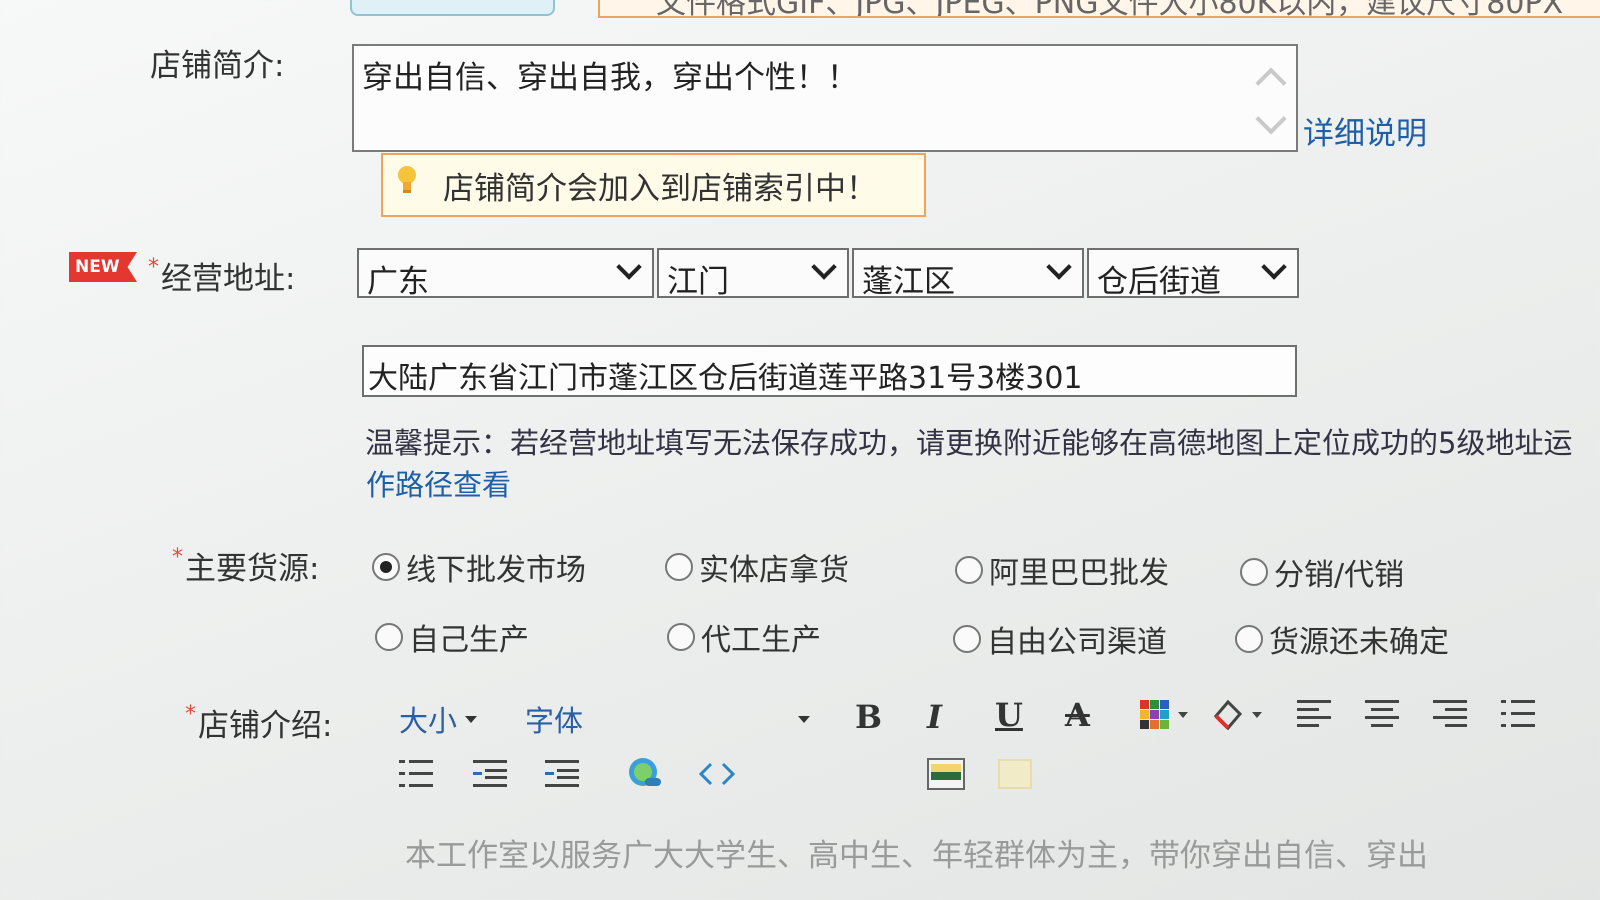  Describe the element at coordinates (916, 852) in the screenshot. I see `editor-content: 本工作室以服务广大大学生、高中生、年轻群体为主，带你穿出自信、穿出` at that location.